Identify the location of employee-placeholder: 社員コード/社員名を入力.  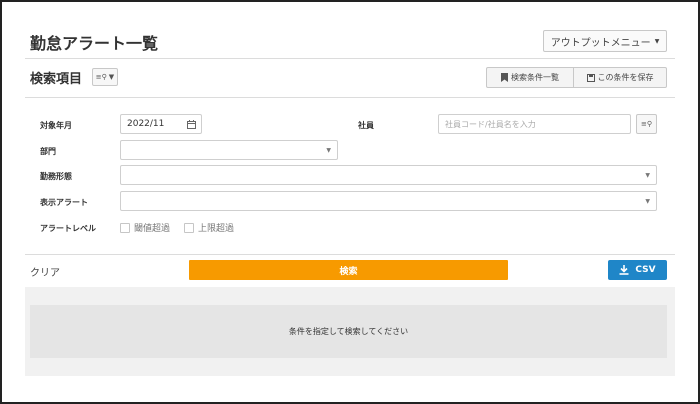
(490, 124).